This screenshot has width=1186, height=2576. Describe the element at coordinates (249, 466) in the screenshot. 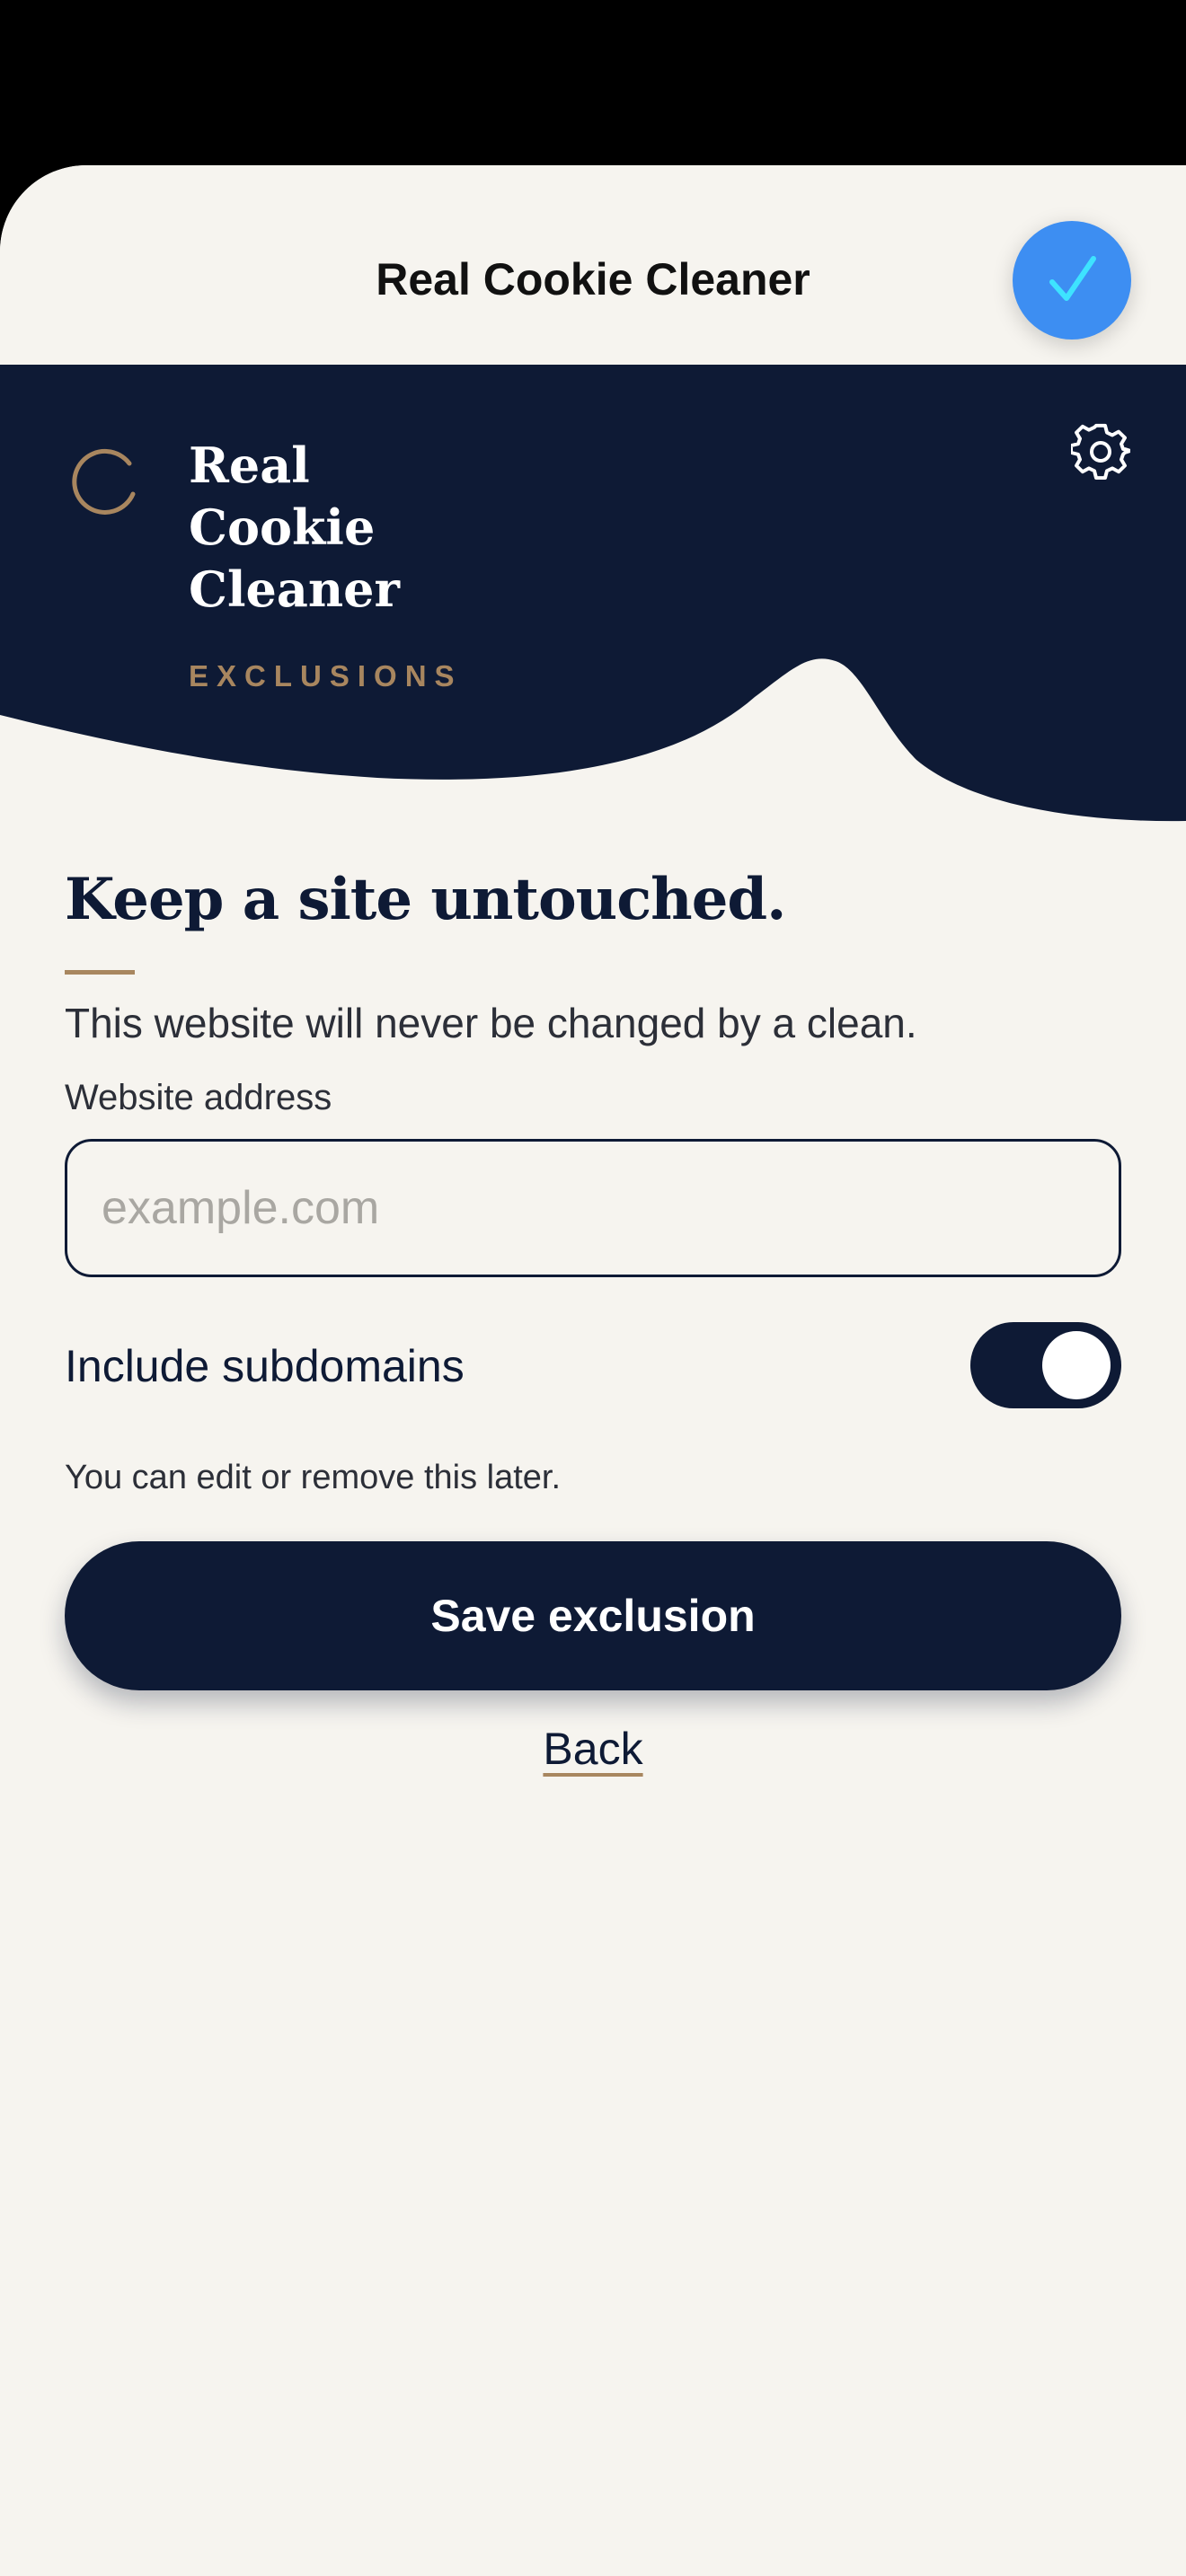

I see `brand-line: Real` at that location.